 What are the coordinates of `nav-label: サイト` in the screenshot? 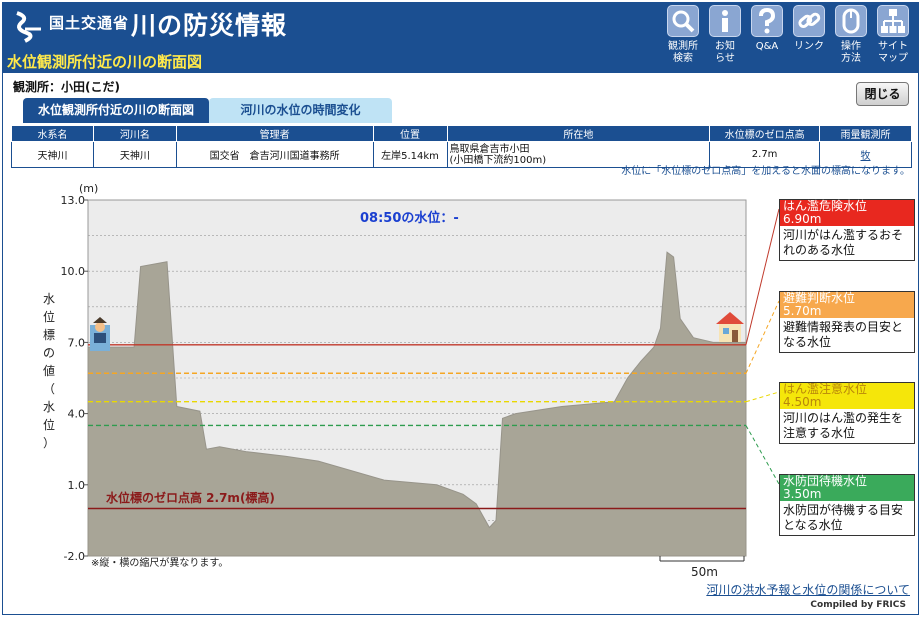 It's located at (893, 46).